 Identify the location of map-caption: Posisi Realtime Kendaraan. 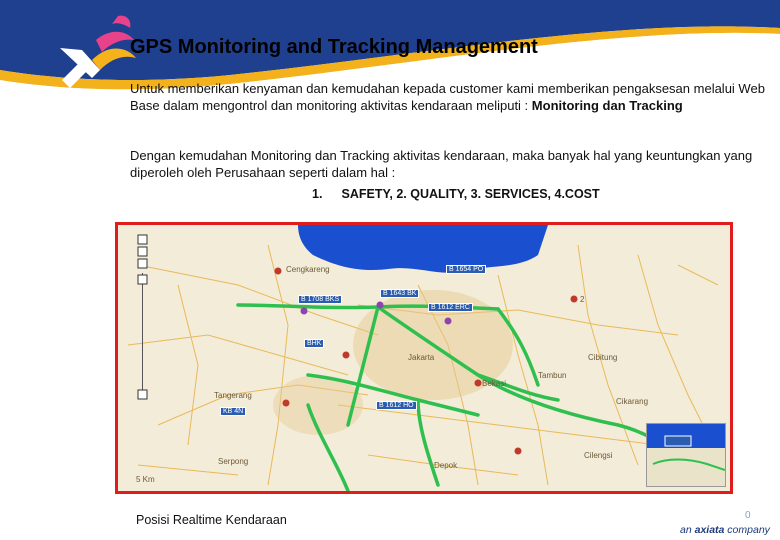
(211, 520).